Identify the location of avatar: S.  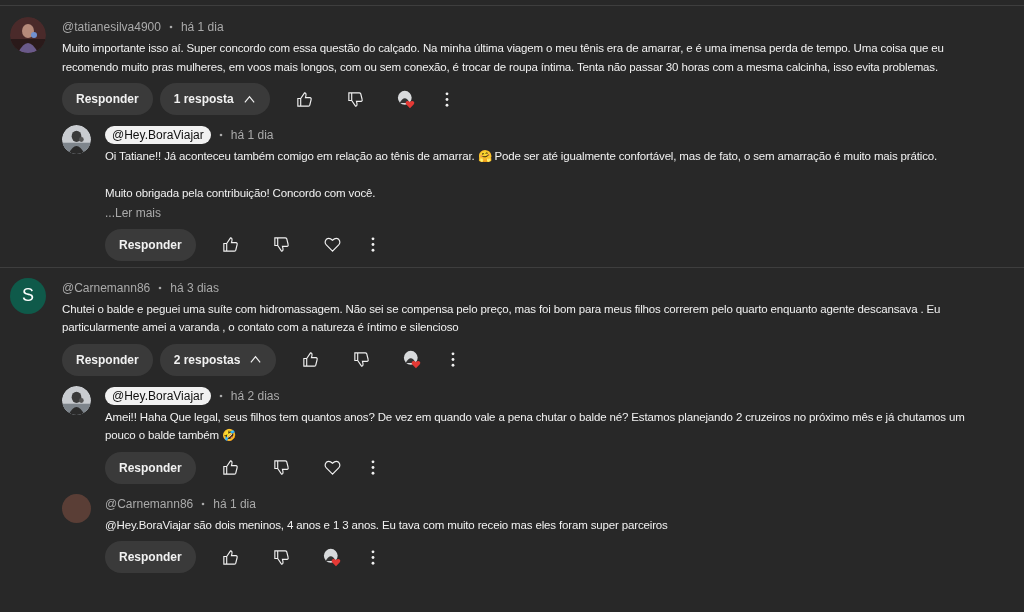
(28, 295).